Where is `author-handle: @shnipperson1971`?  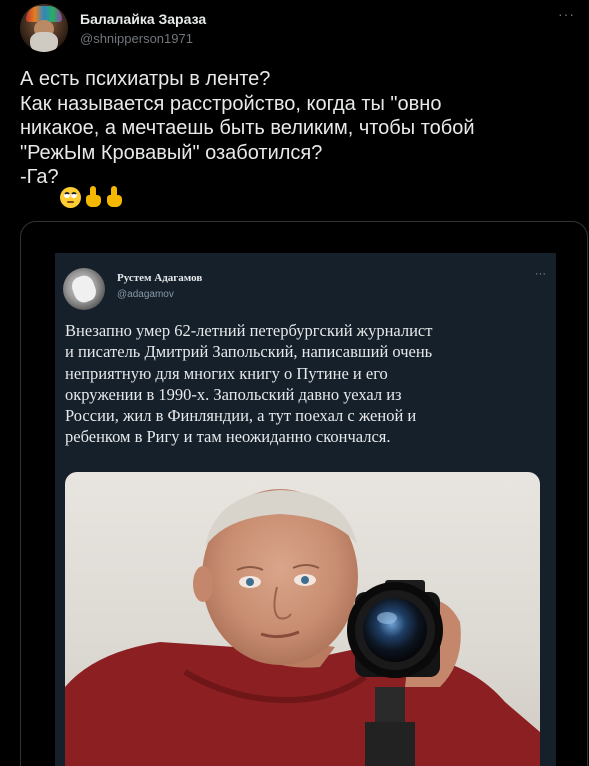
author-handle: @shnipperson1971 is located at coordinates (136, 38).